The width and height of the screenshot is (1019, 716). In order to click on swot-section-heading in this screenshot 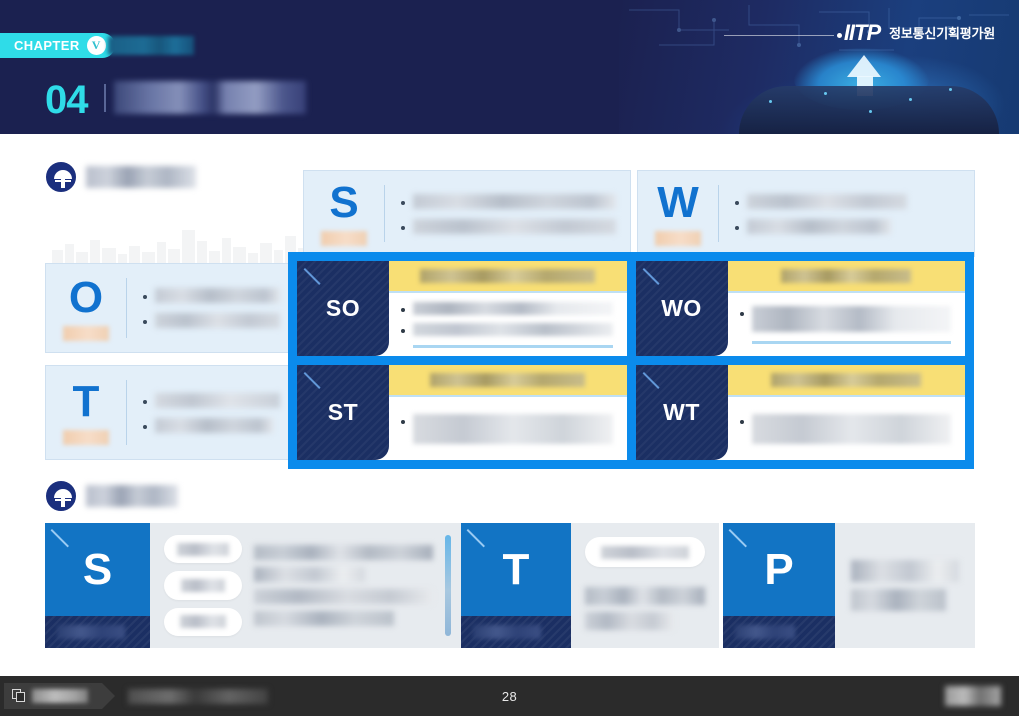, I will do `click(121, 177)`.